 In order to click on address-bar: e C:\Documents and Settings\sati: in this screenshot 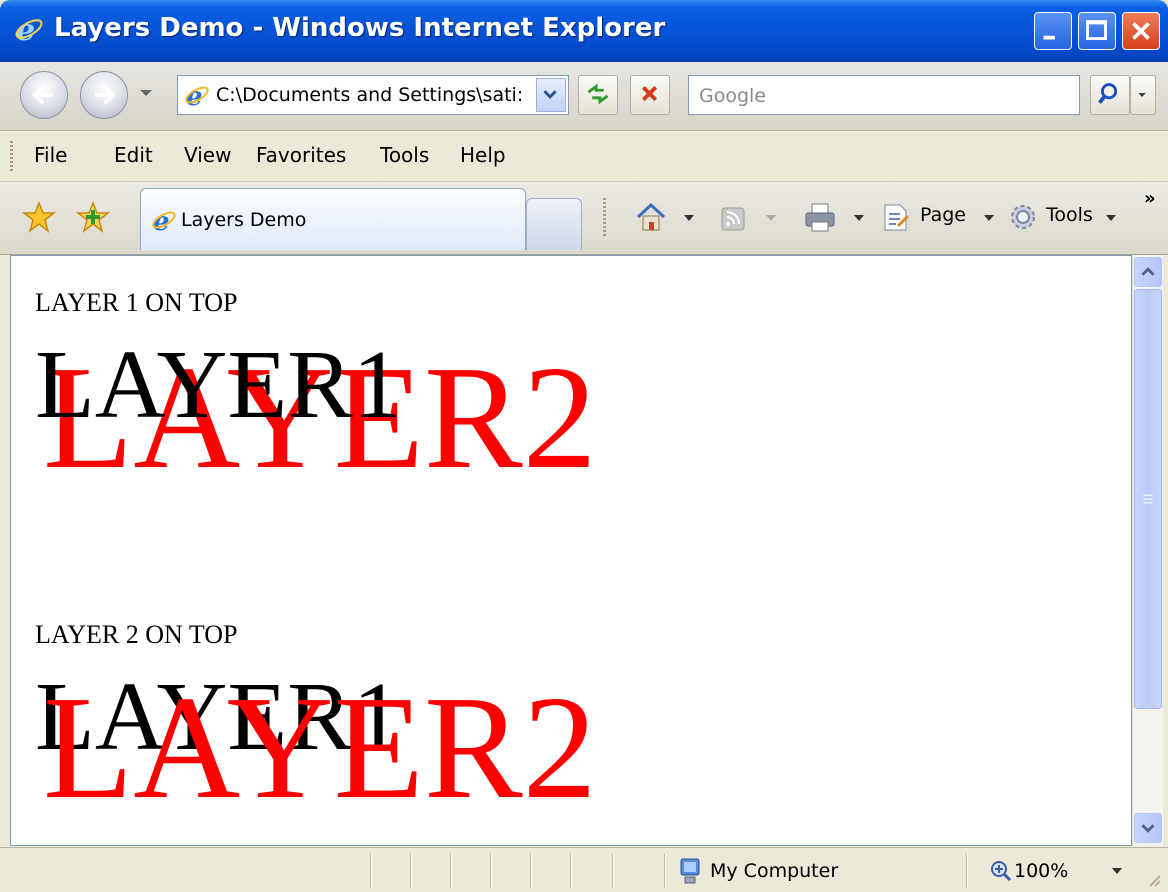, I will do `click(373, 95)`.